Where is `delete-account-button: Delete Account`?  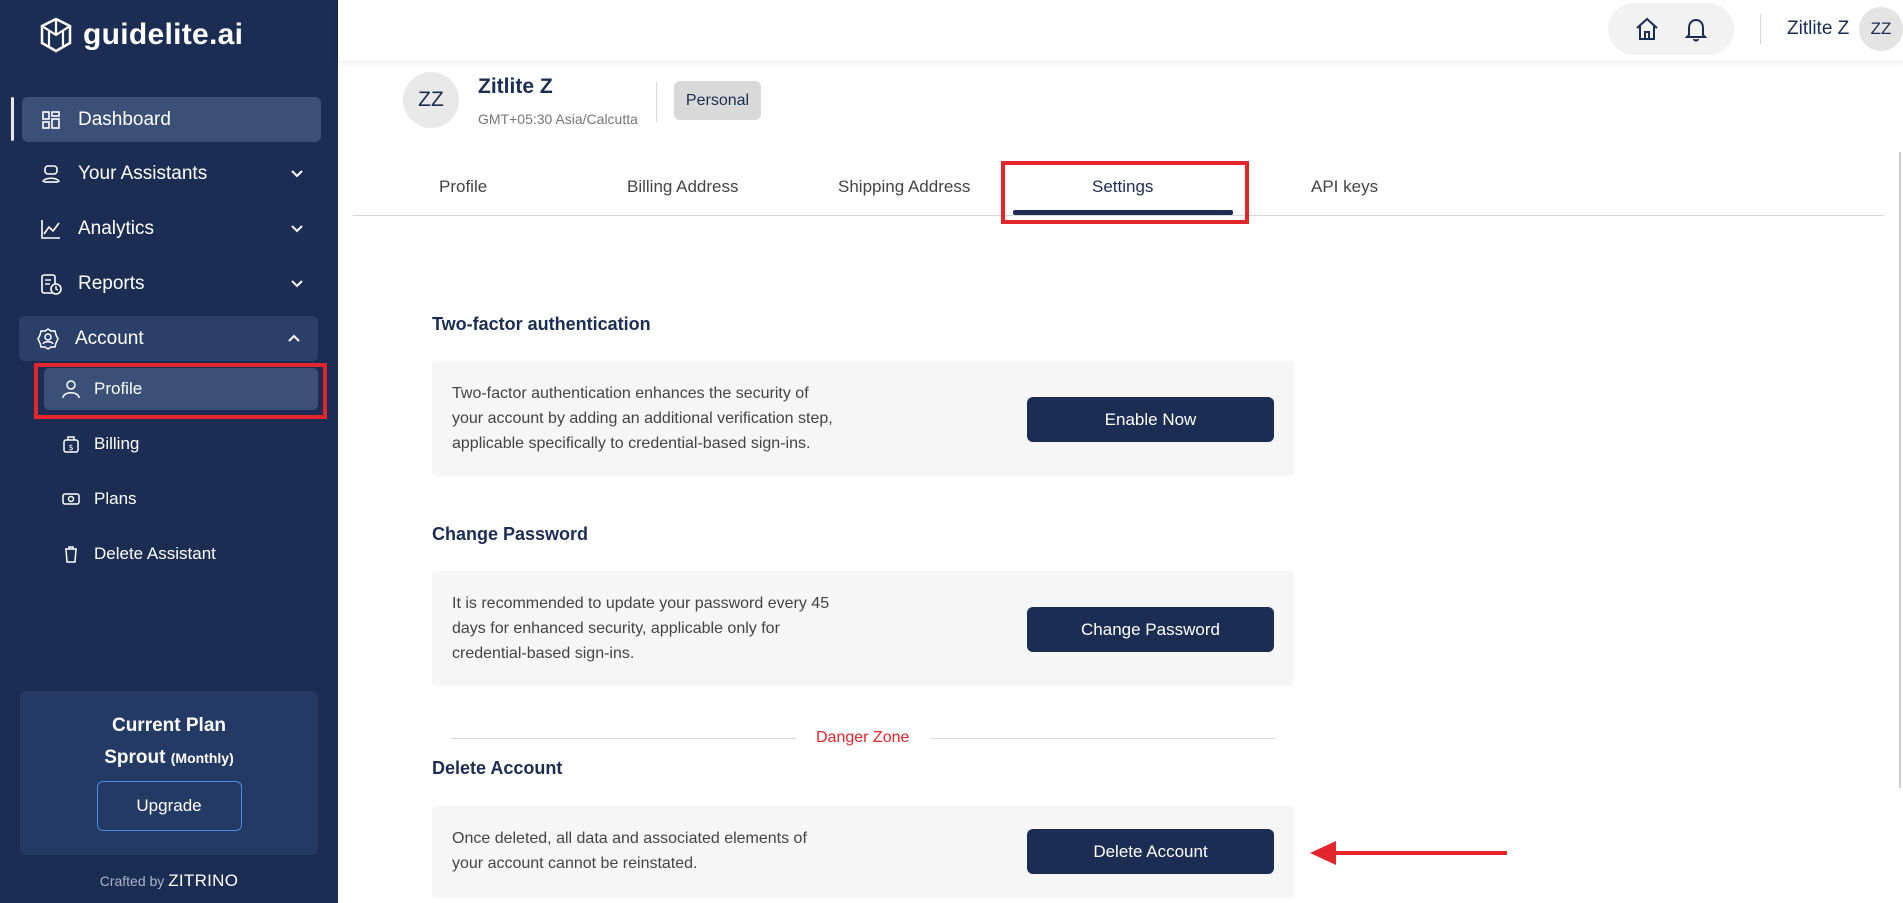
delete-account-button: Delete Account is located at coordinates (1150, 851).